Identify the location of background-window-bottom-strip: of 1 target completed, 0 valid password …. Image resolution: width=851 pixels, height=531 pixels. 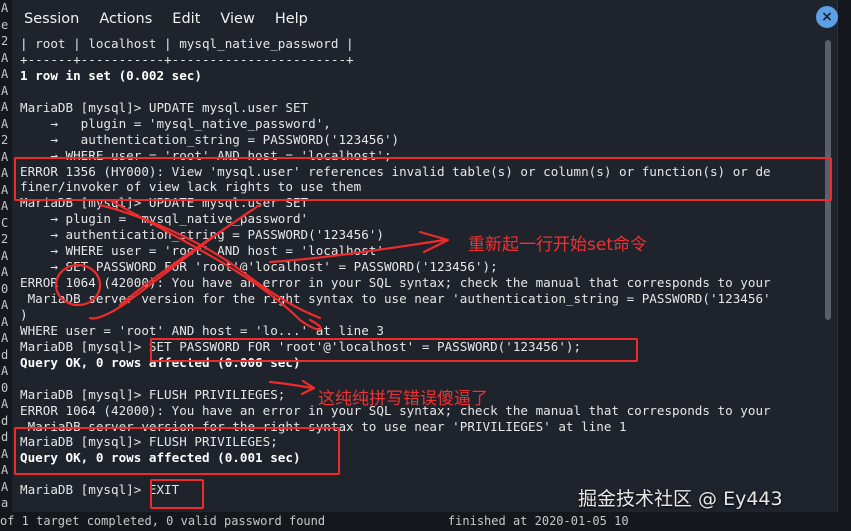
(425, 521).